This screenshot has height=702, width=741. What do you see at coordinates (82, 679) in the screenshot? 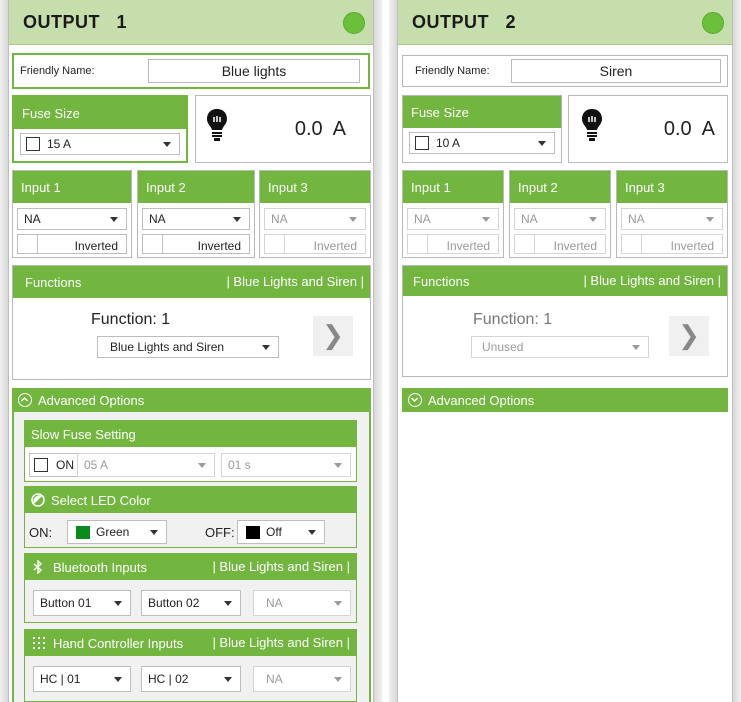
I see `hand-controller-1-select: HC | 01` at bounding box center [82, 679].